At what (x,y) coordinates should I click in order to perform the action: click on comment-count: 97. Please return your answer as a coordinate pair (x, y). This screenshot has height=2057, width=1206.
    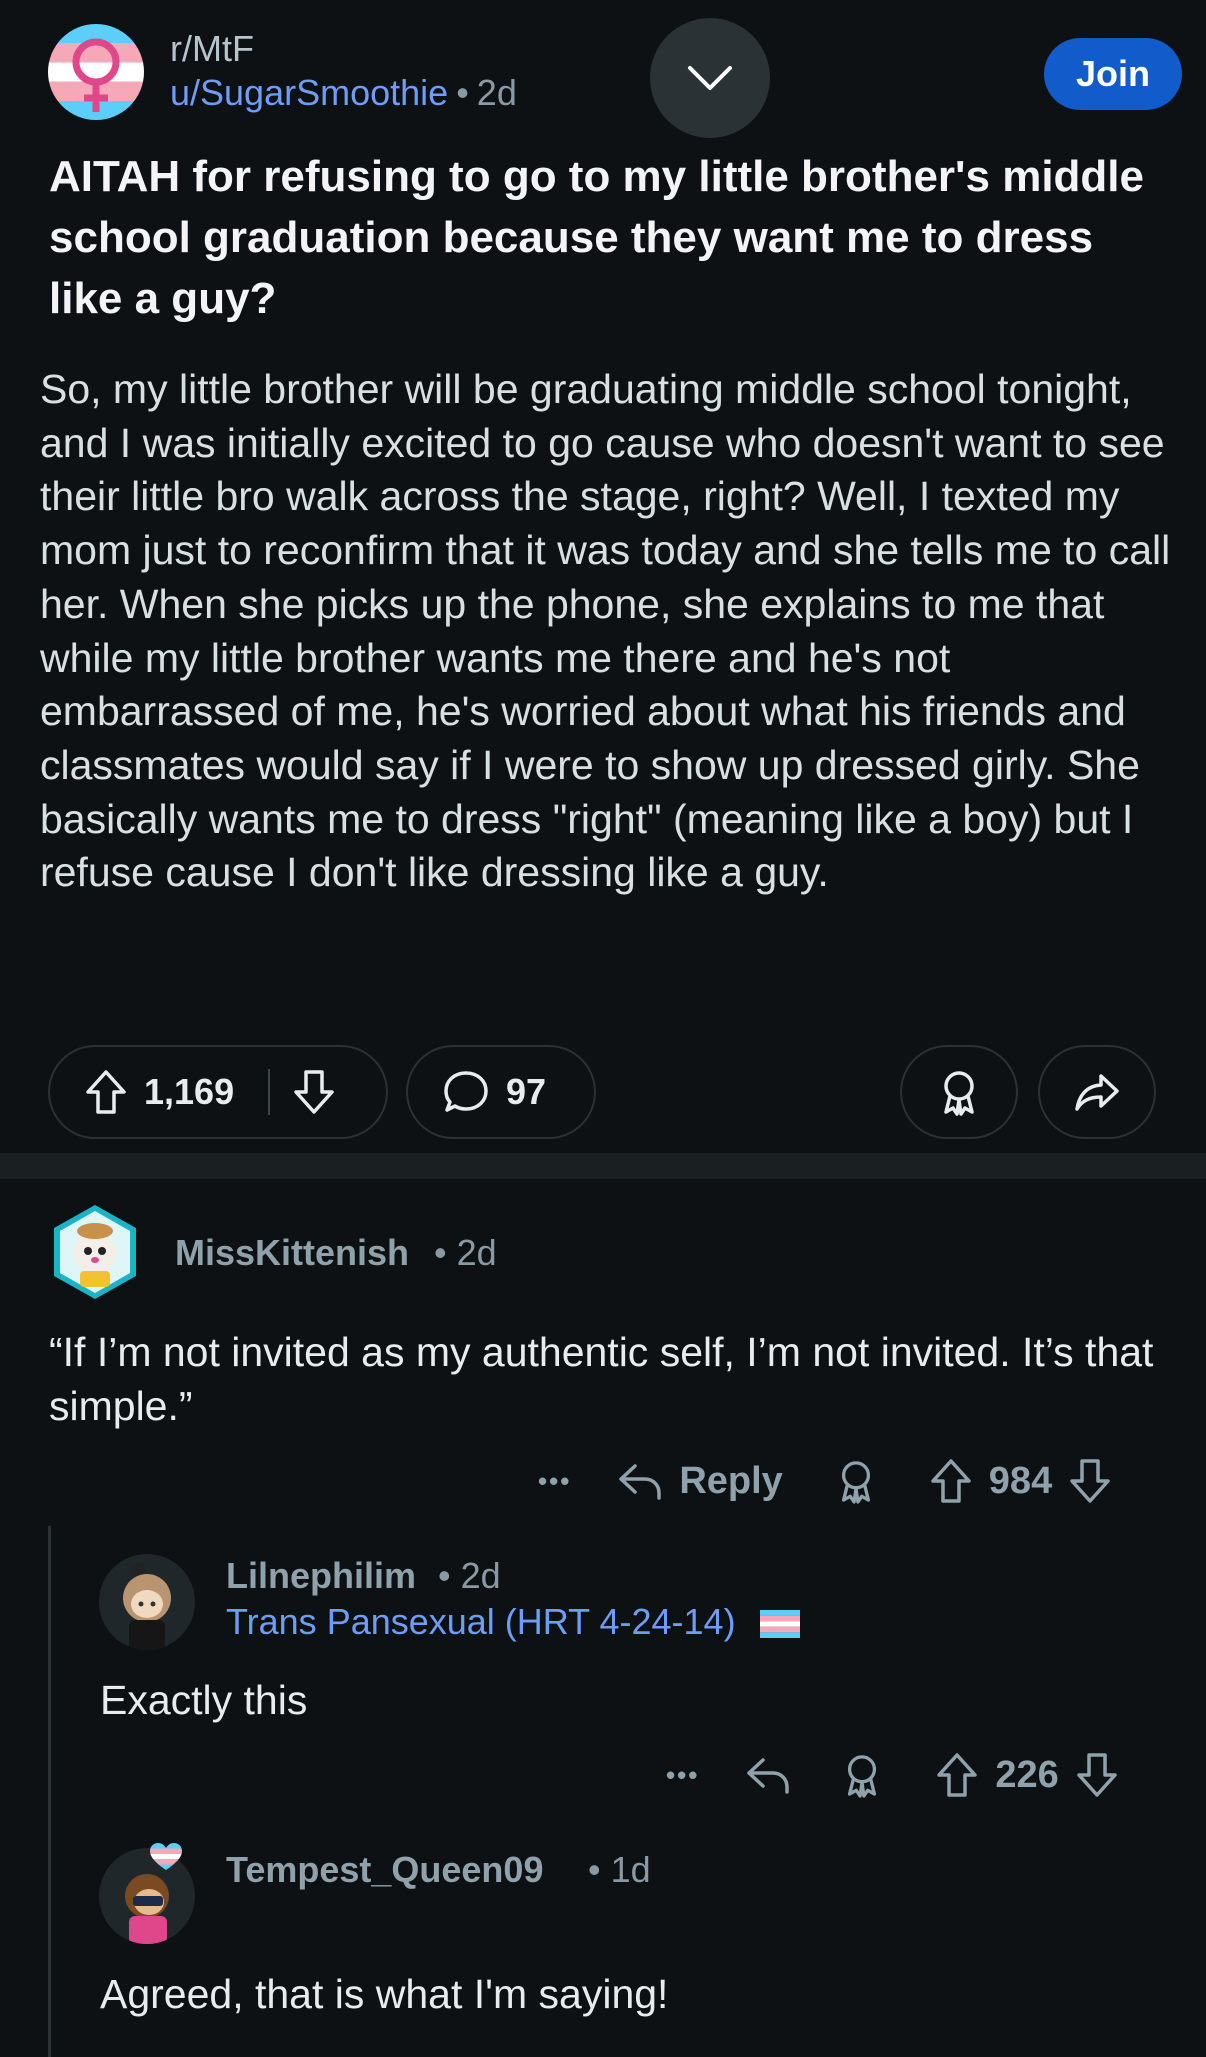
    Looking at the image, I should click on (526, 1091).